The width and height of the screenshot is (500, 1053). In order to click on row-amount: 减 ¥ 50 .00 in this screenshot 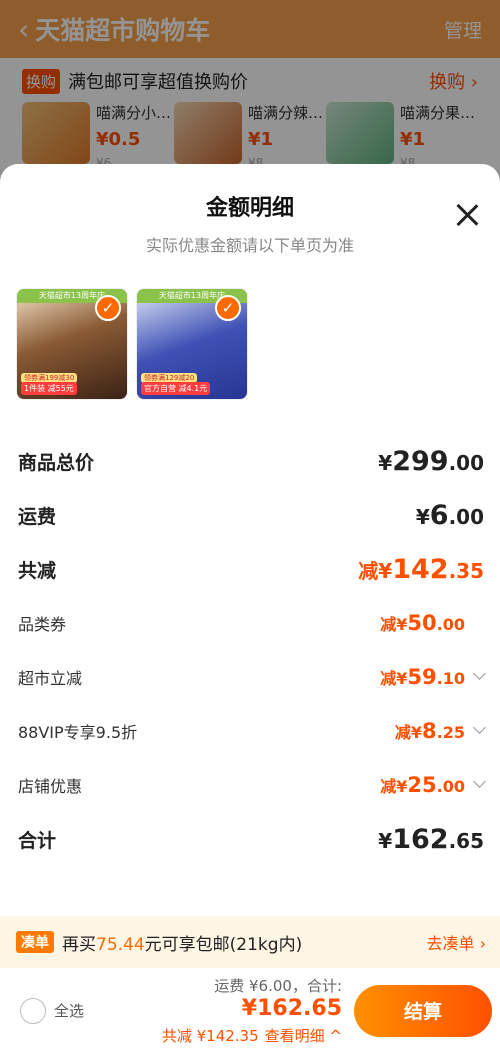, I will do `click(432, 623)`.